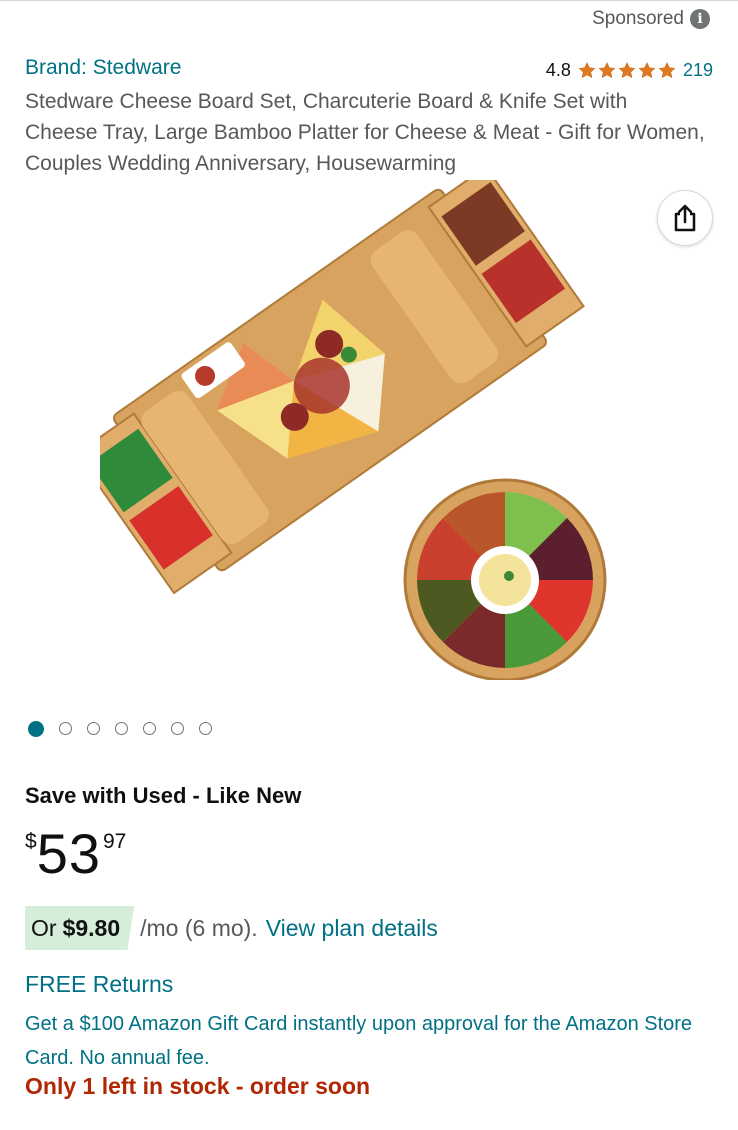 This screenshot has width=738, height=1130. I want to click on free-returns-link: FREE Returns, so click(99, 984).